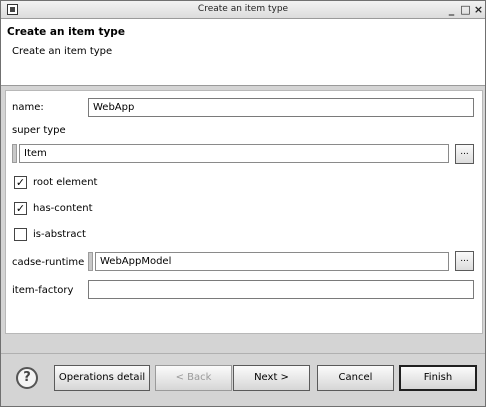  I want to click on root-element-label: root element, so click(65, 182).